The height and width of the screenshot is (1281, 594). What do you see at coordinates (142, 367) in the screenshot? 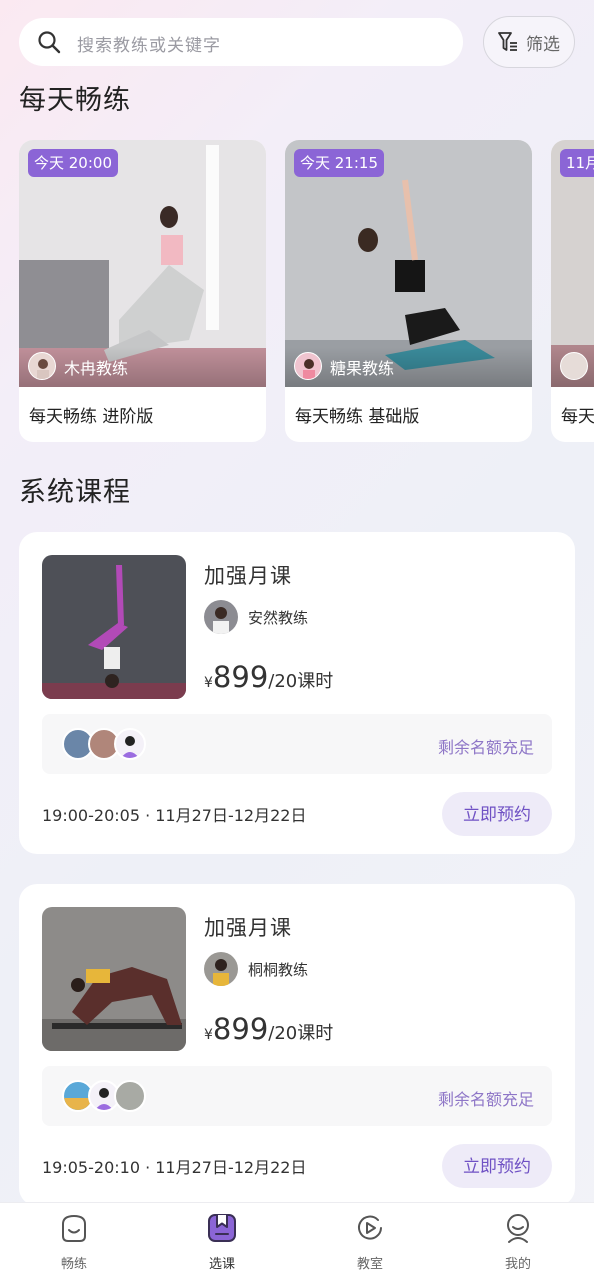
I see `coach-overlay: 木冉教练` at bounding box center [142, 367].